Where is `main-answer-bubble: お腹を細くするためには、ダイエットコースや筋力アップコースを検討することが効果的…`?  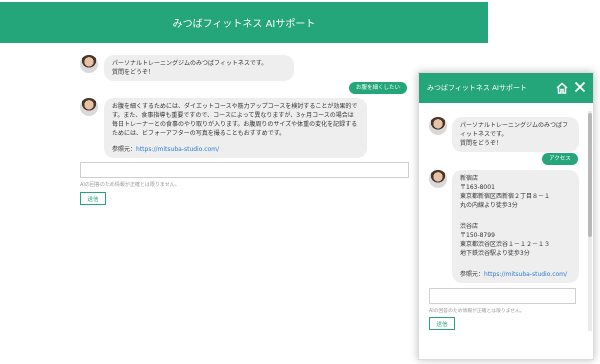 main-answer-bubble: お腹を細くするためには、ダイエットコースや筋力アップコースを検討することが効果的… is located at coordinates (235, 128).